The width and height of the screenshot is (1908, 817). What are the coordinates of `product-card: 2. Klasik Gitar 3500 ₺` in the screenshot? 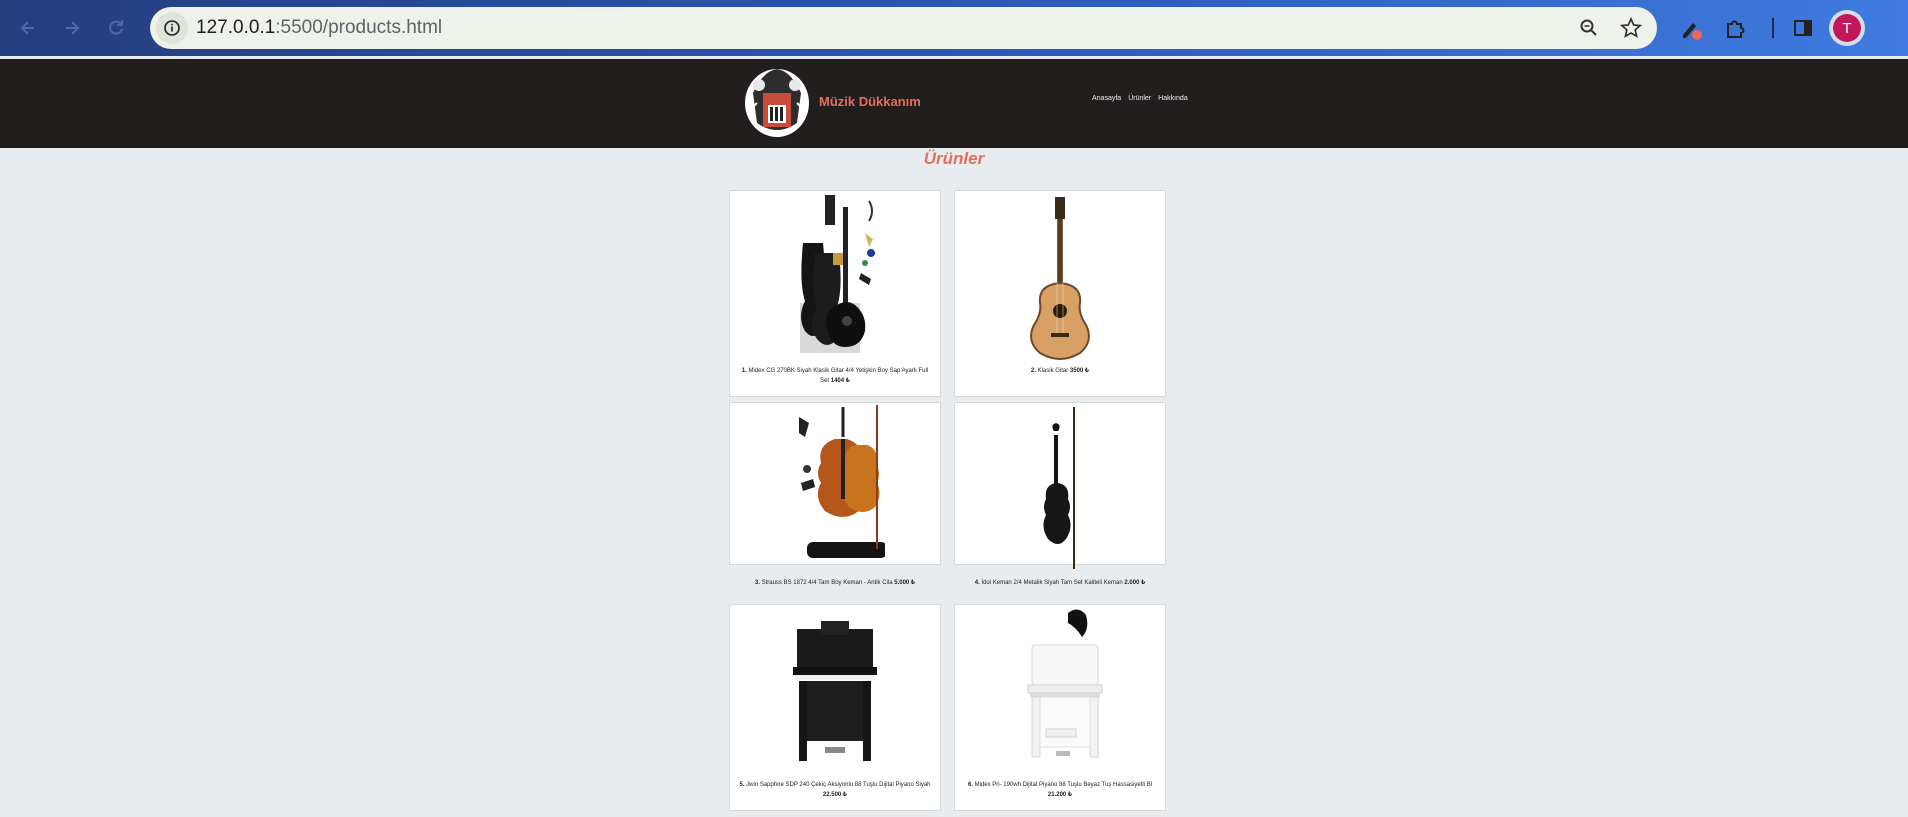 It's located at (1060, 293).